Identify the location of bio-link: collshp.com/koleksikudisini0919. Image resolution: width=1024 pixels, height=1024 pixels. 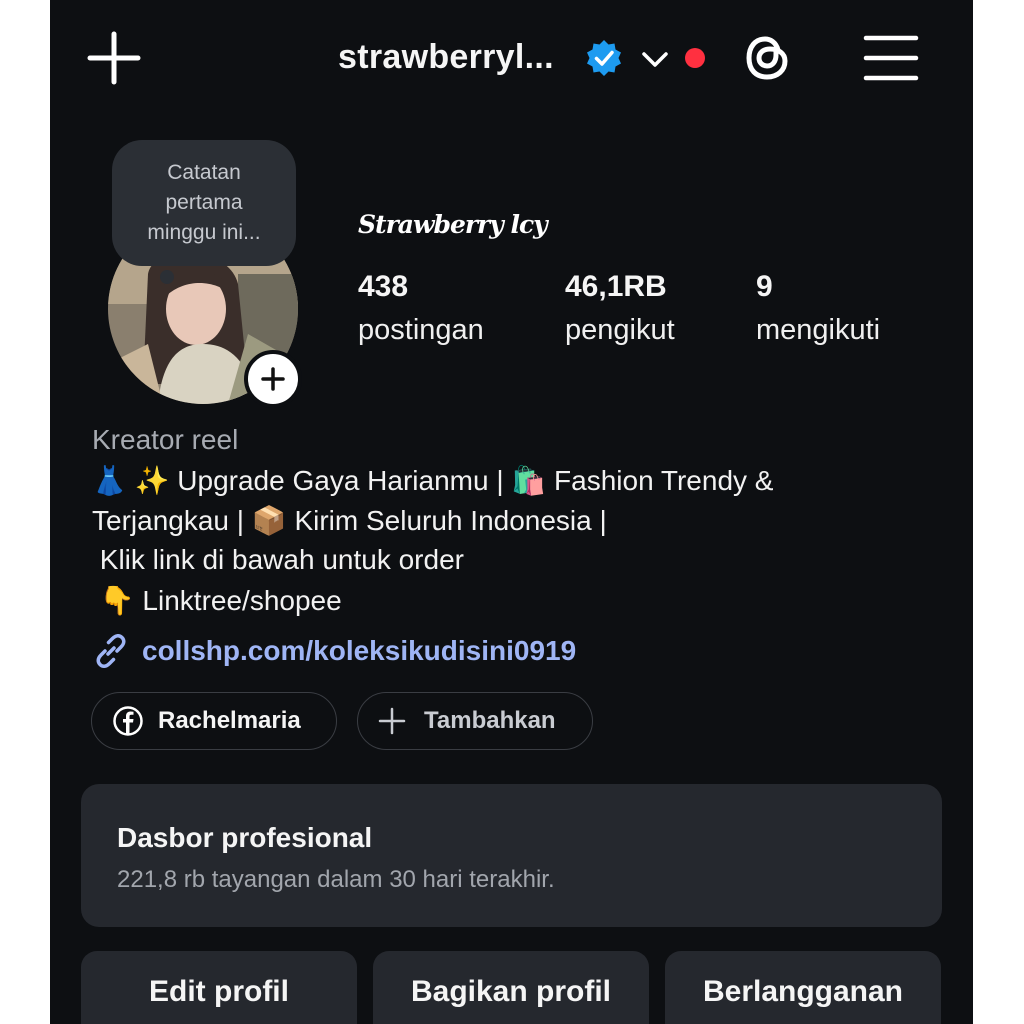
(334, 651).